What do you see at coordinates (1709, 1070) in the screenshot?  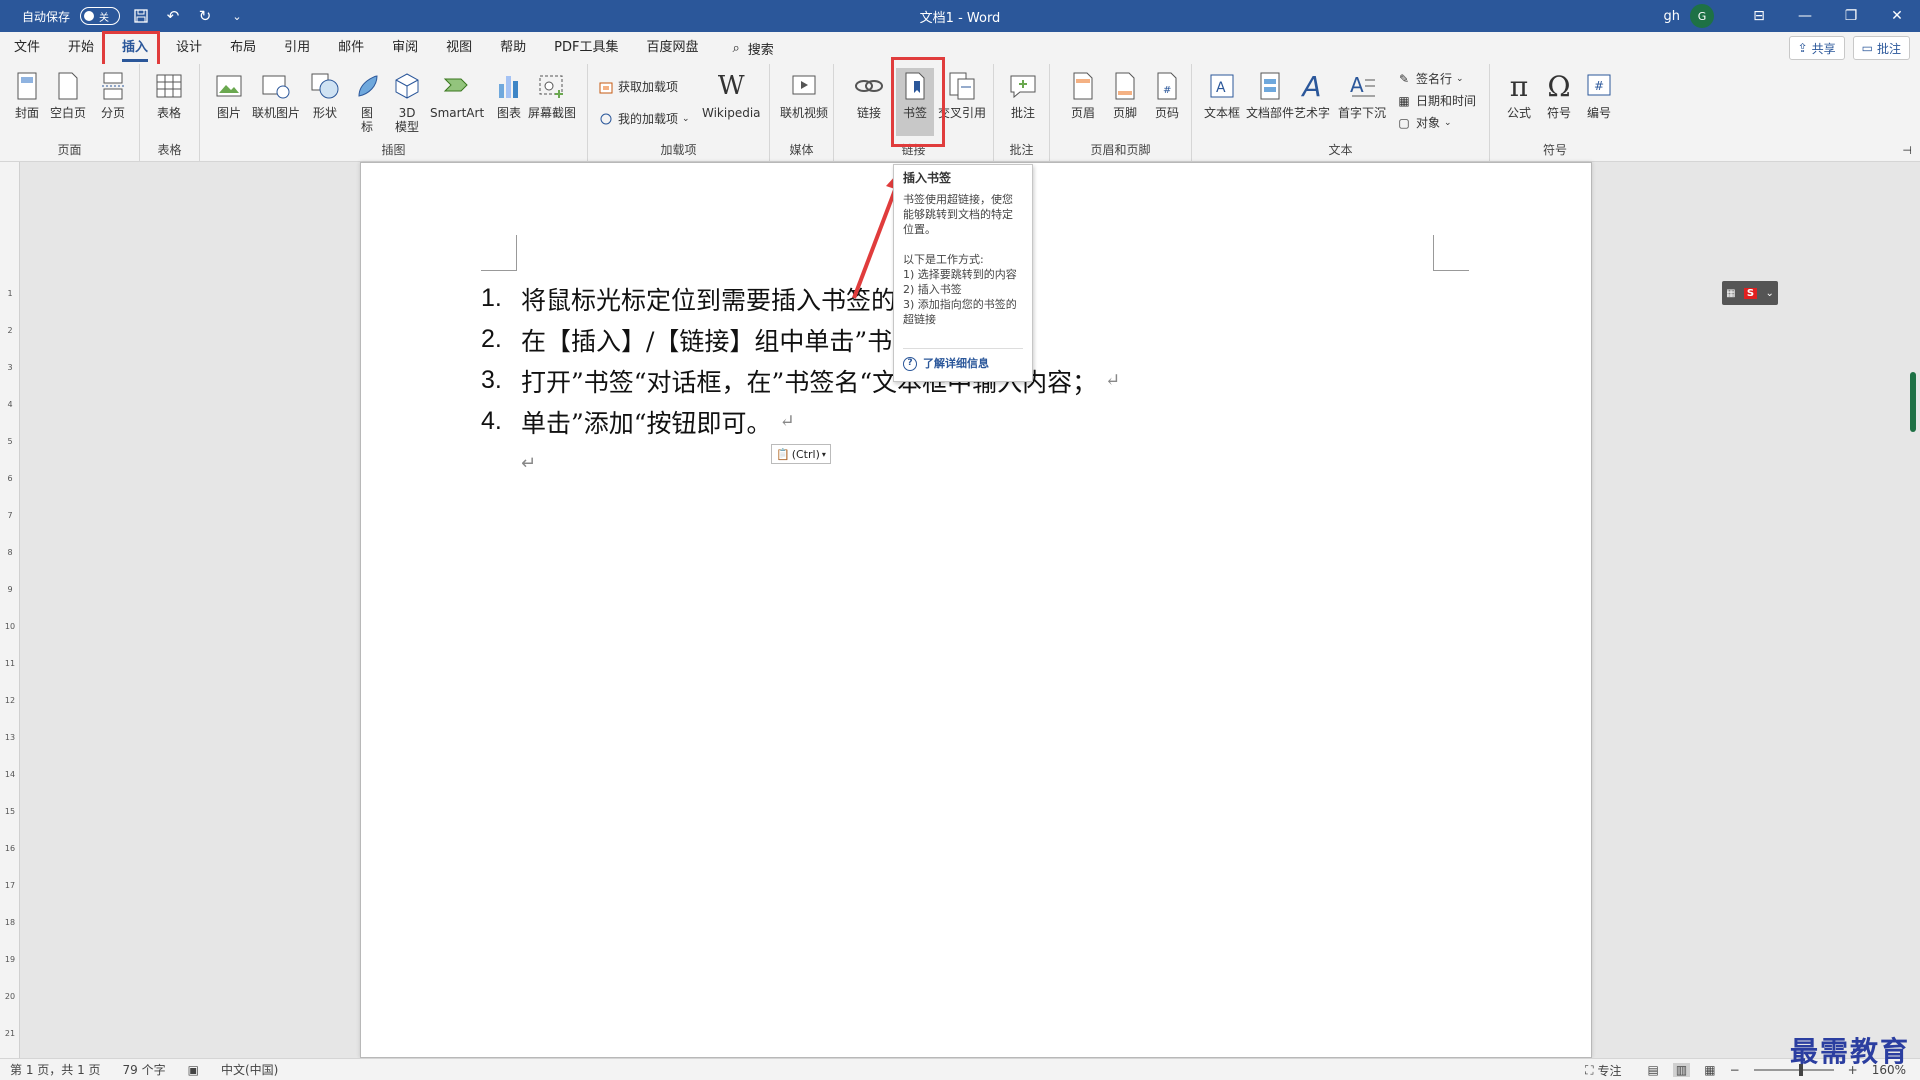 I see `web-layout-icon: ▦` at bounding box center [1709, 1070].